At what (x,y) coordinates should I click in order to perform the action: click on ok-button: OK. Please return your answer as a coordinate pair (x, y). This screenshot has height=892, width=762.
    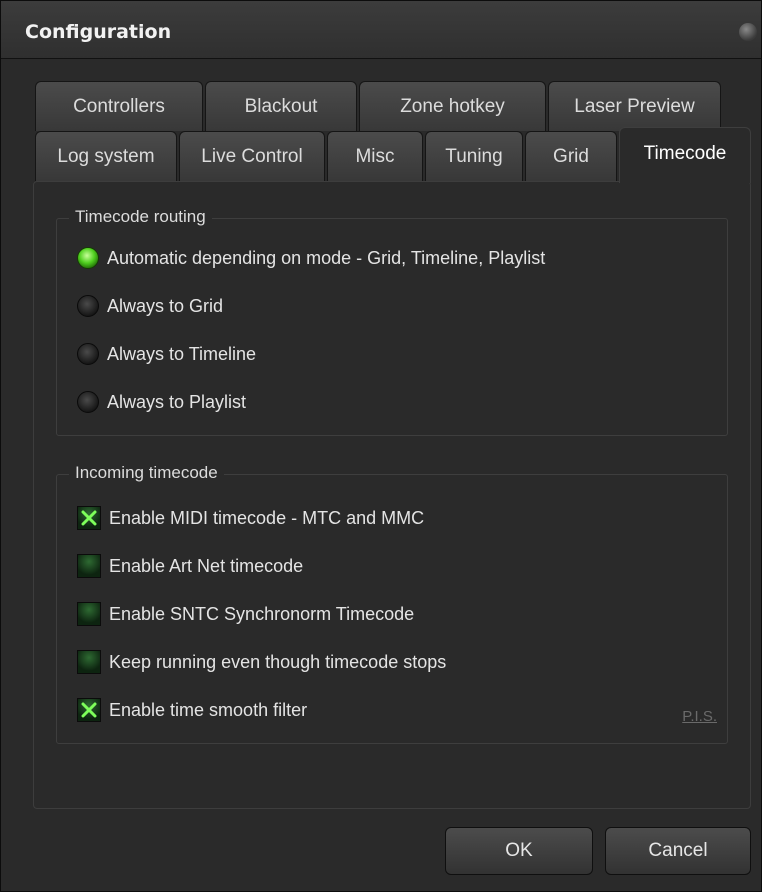
    Looking at the image, I should click on (519, 851).